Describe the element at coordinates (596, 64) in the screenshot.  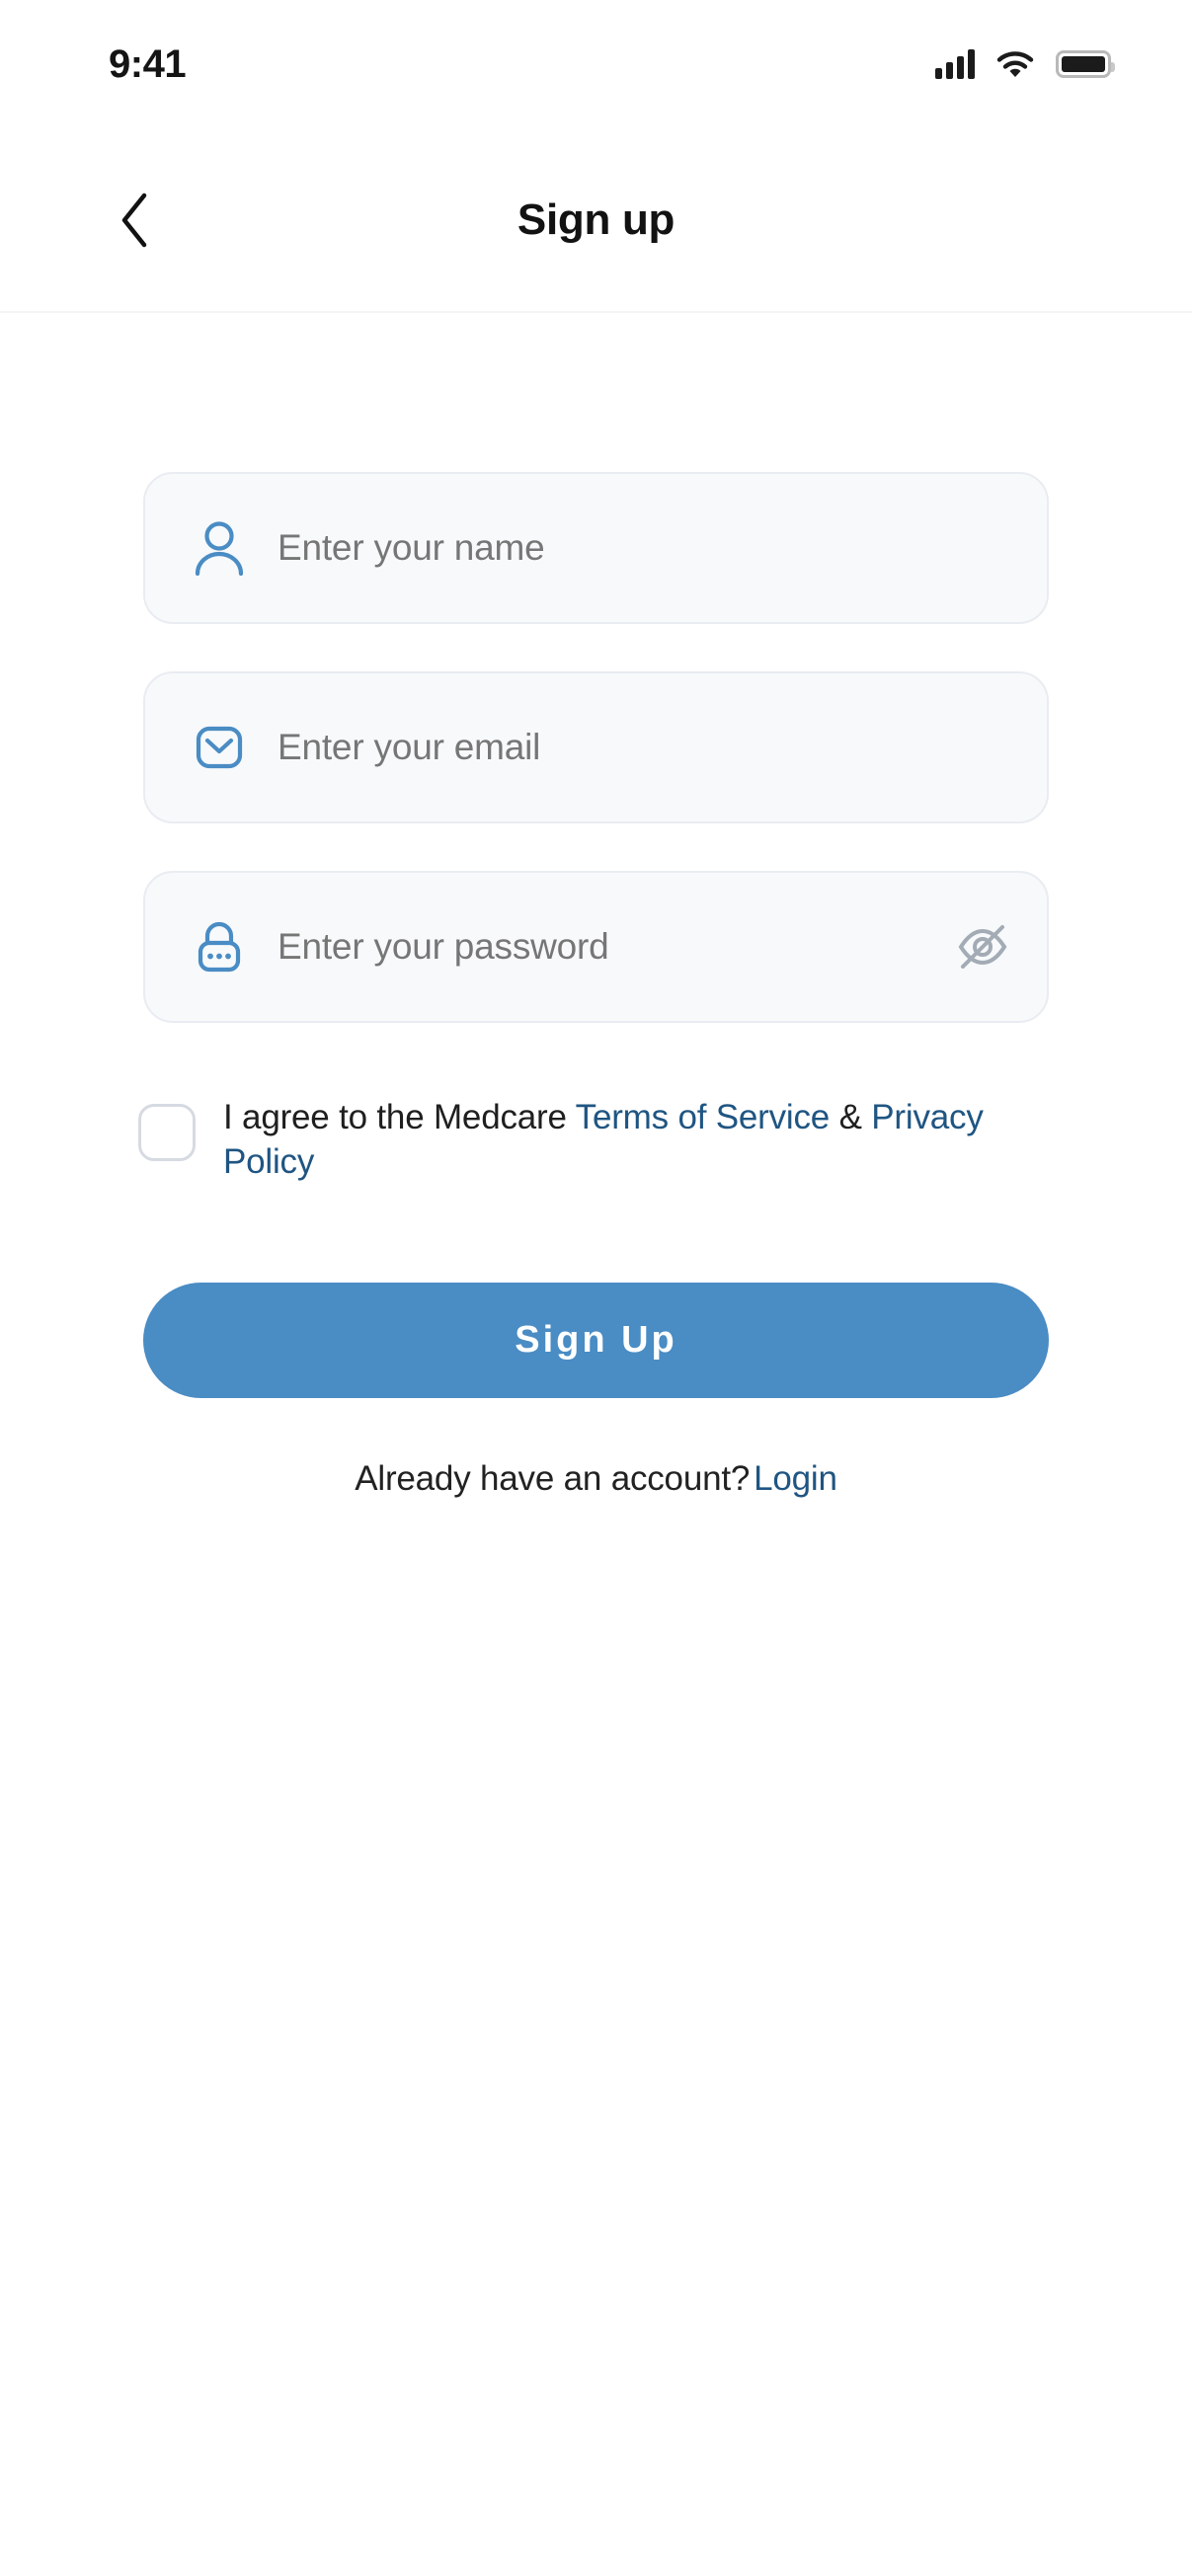
I see `status-bar: 9:41` at that location.